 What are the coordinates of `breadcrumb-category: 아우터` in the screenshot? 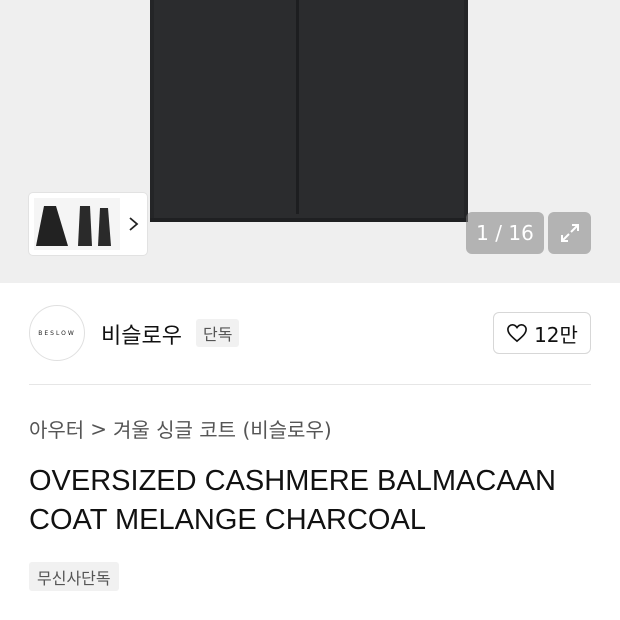 It's located at (56, 428).